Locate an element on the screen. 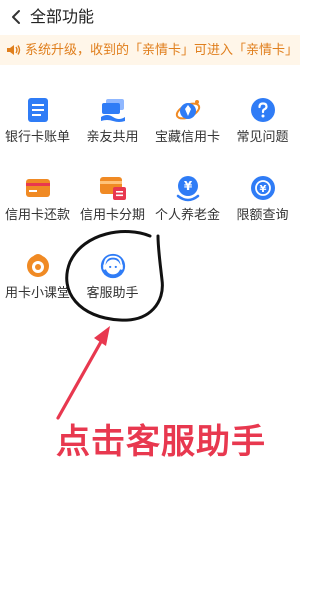 Image resolution: width=320 pixels, height=601 pixels. chevron-left-icon is located at coordinates (16, 17).